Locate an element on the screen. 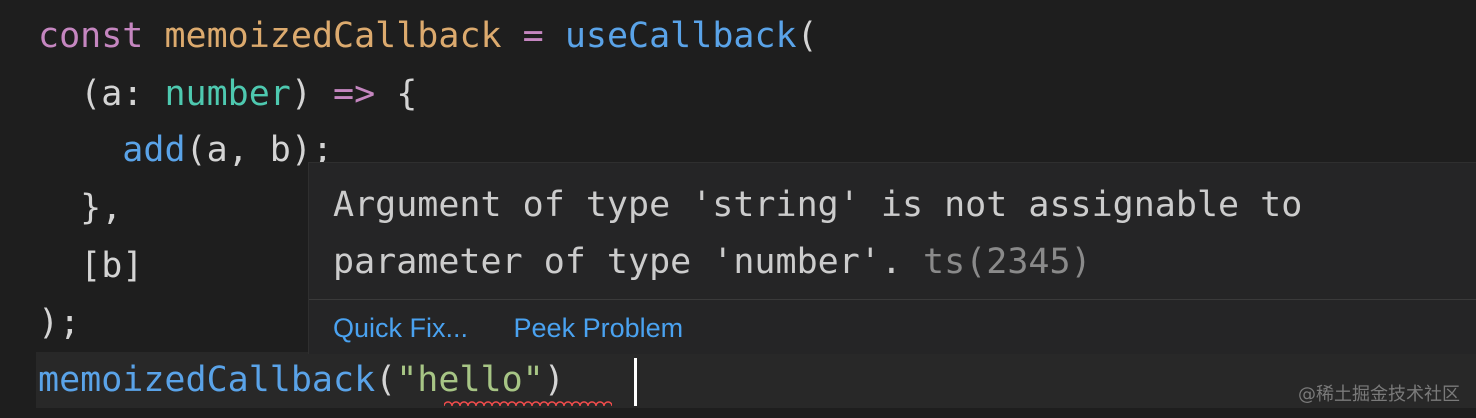 The width and height of the screenshot is (1476, 418). error-squiggle is located at coordinates (528, 402).